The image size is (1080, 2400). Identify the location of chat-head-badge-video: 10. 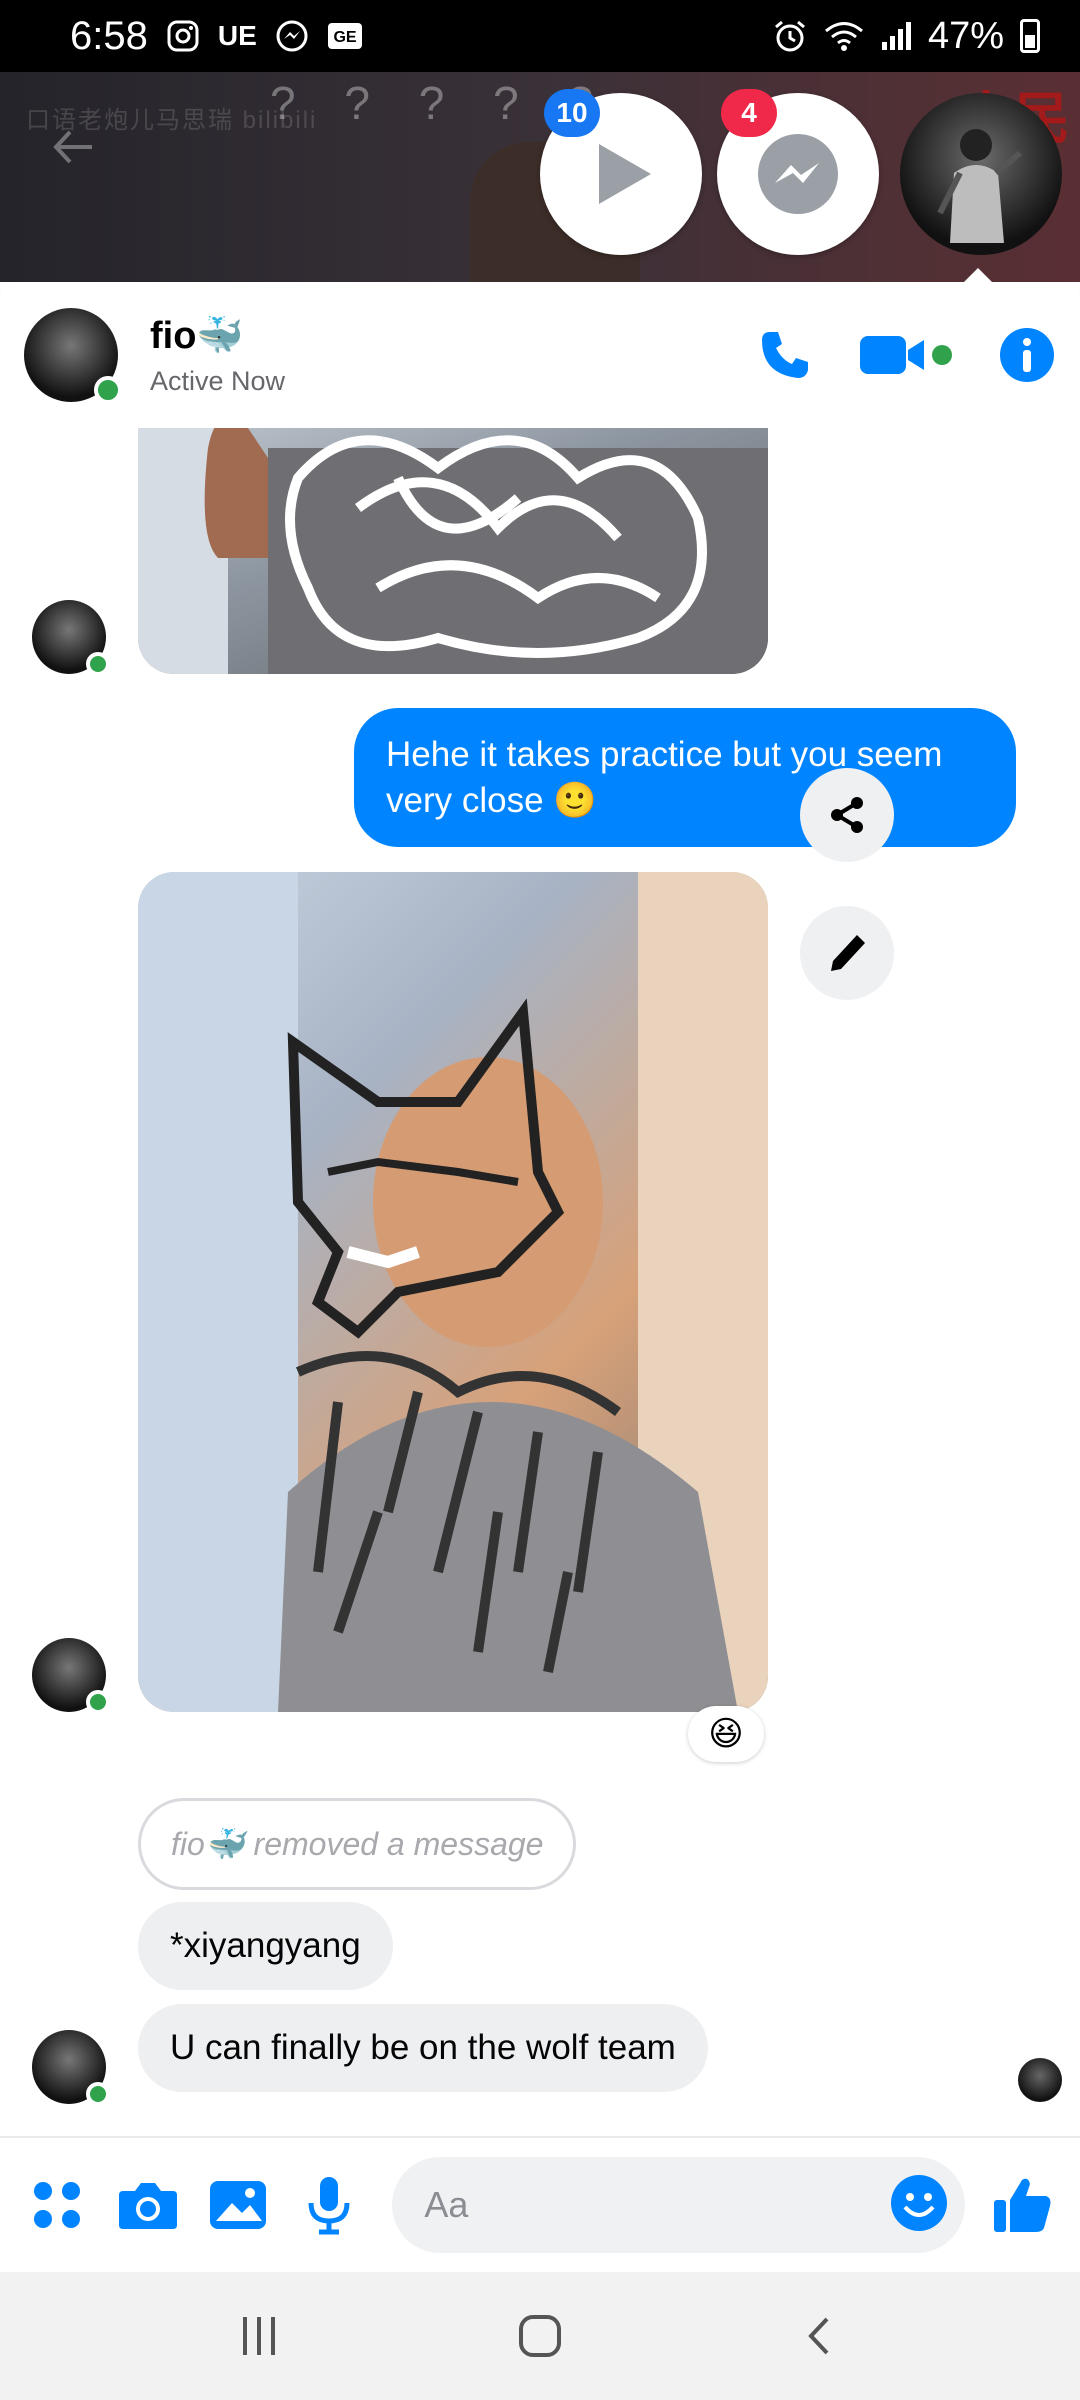
(572, 113).